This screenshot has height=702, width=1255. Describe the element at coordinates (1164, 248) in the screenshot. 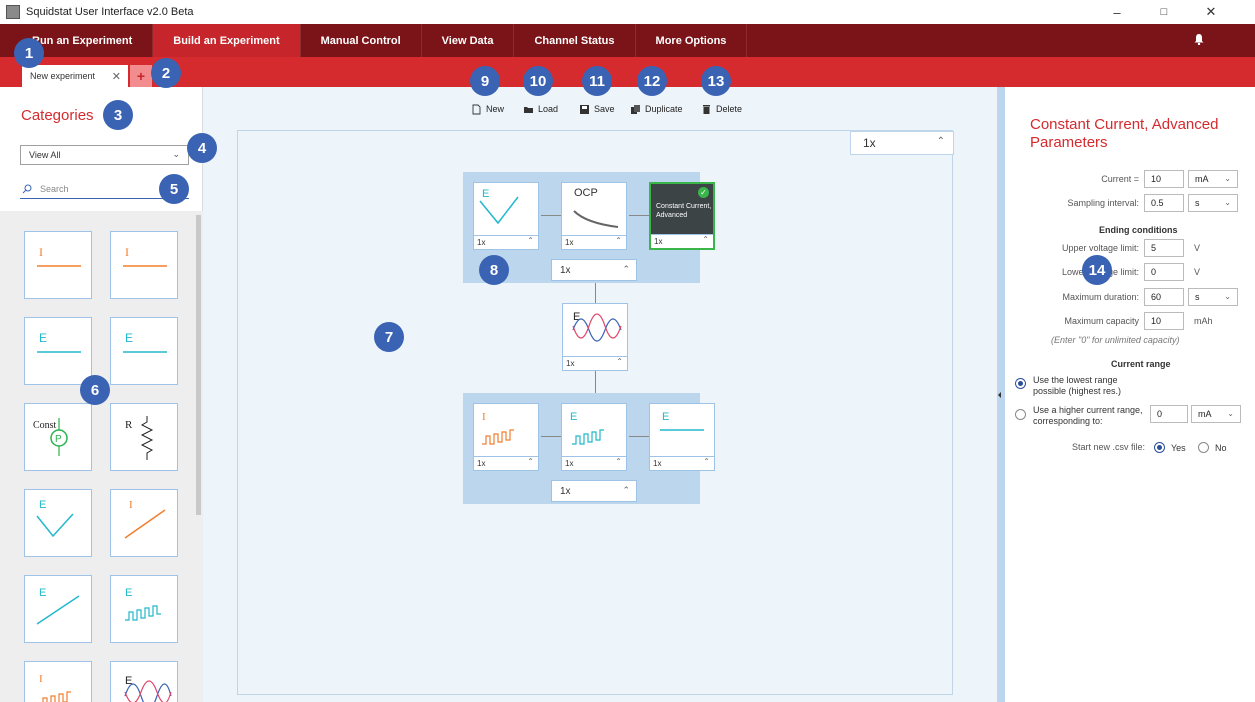

I see `upper-voltage-input: 5` at that location.